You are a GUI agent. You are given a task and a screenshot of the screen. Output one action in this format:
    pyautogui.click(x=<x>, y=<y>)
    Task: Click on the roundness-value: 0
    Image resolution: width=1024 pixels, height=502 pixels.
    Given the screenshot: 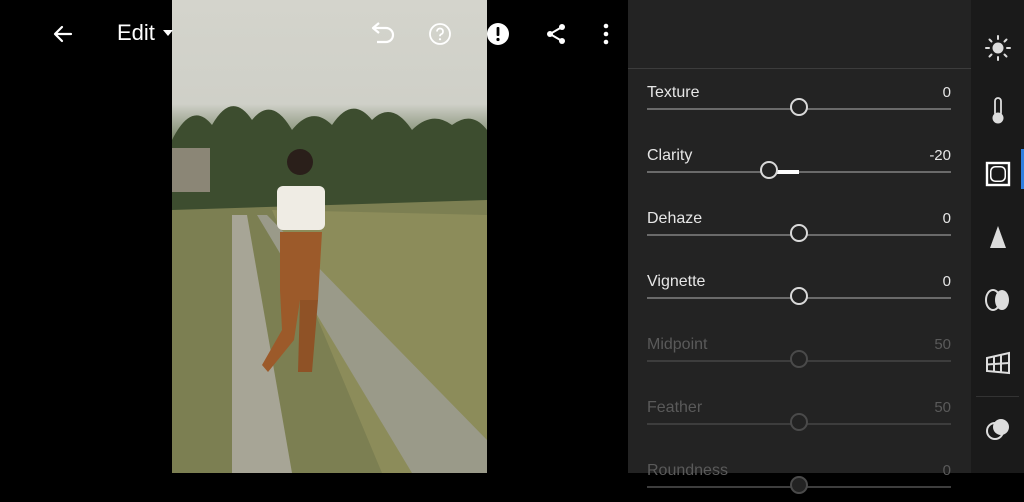 What is the action you would take?
    pyautogui.click(x=946, y=470)
    